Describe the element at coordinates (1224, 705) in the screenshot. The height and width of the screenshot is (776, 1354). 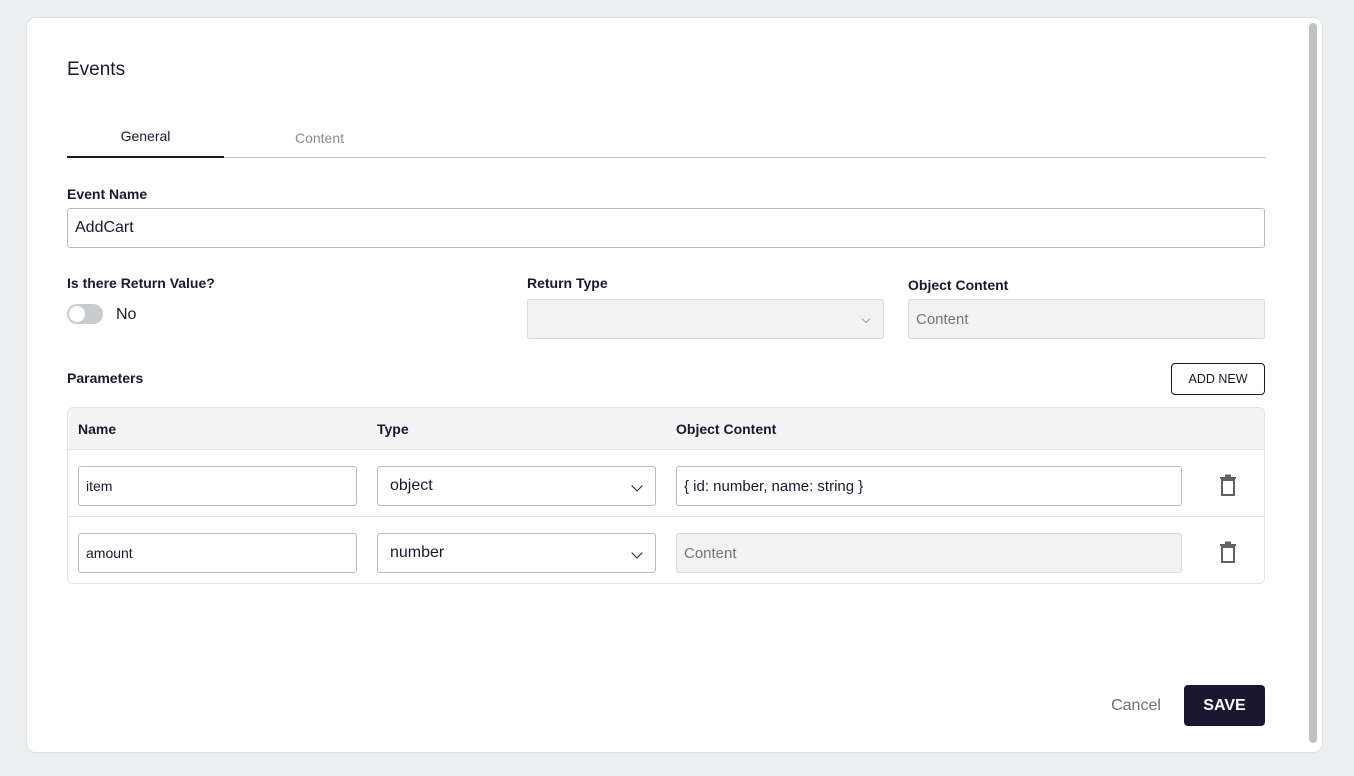
I see `save-button: SAVE` at that location.